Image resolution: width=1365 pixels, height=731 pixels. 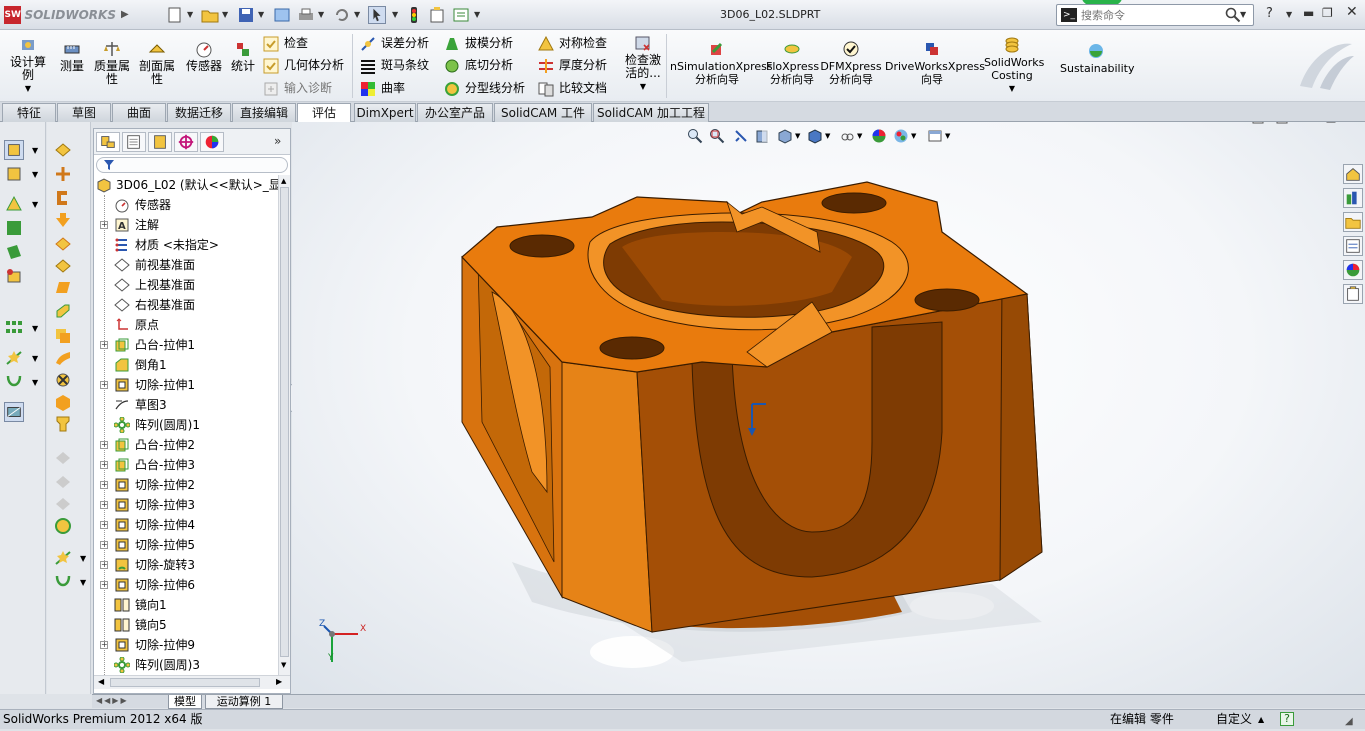 I want to click on tree-item: + 切除-旋转3, so click(x=186, y=565).